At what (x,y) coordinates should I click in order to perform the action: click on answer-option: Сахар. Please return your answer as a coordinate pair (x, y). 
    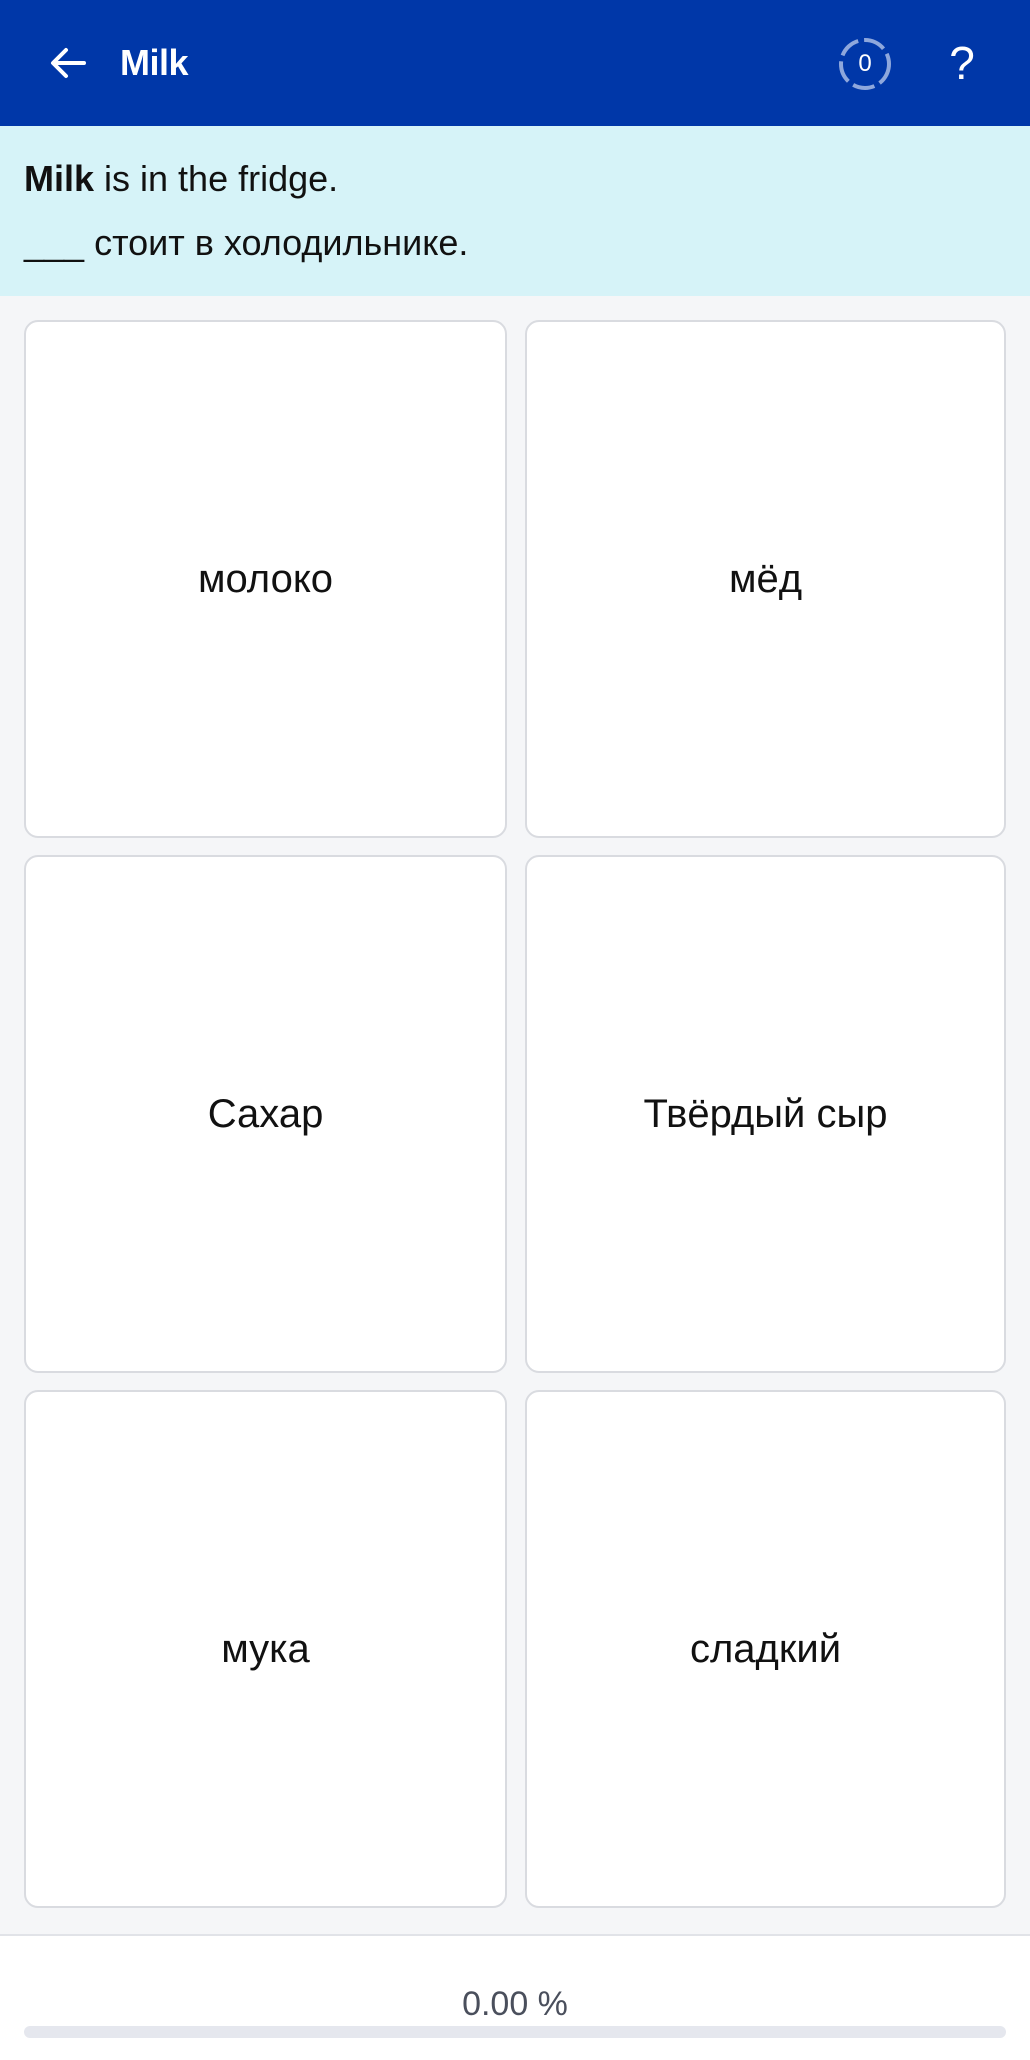
    Looking at the image, I should click on (265, 1114).